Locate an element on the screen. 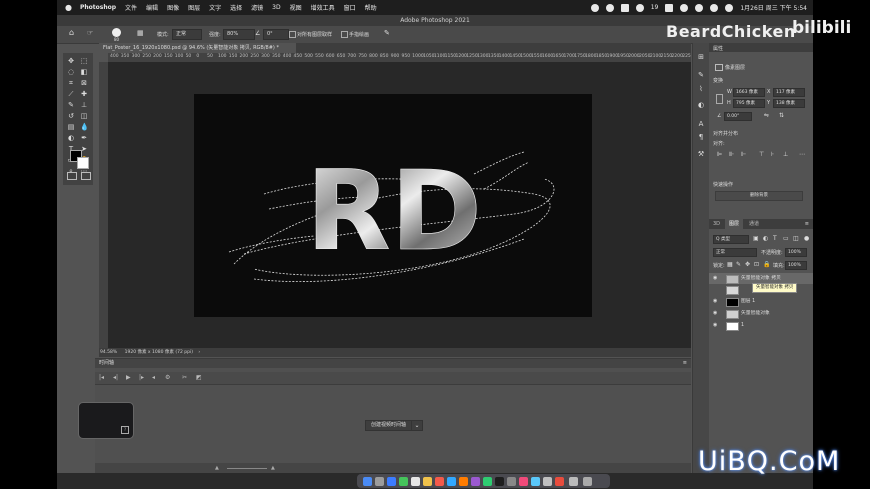  keyboard-icon is located at coordinates (669, 7).